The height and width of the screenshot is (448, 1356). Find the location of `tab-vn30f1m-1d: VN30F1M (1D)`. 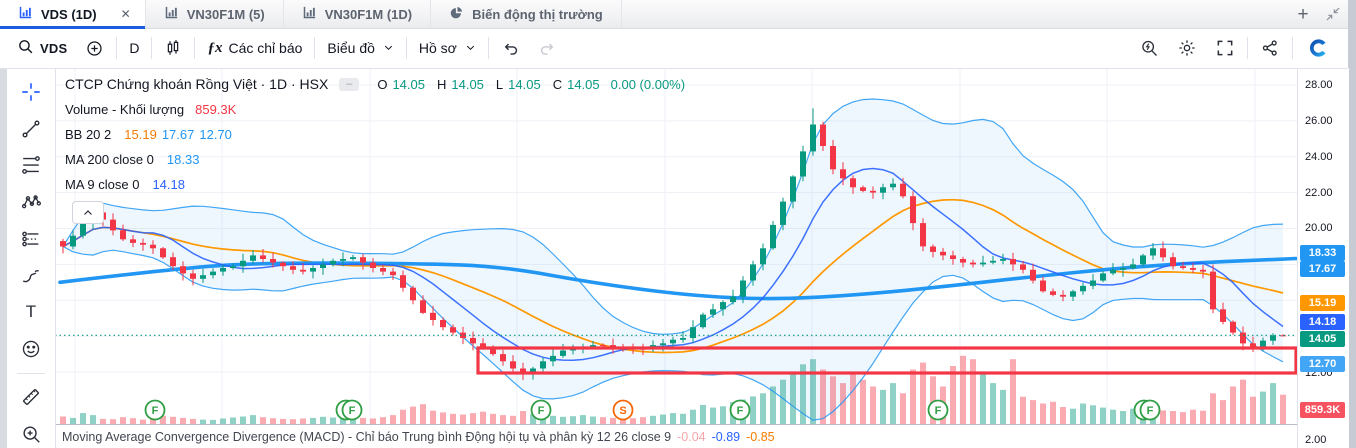

tab-vn30f1m-1d: VN30F1M (1D) is located at coordinates (358, 14).